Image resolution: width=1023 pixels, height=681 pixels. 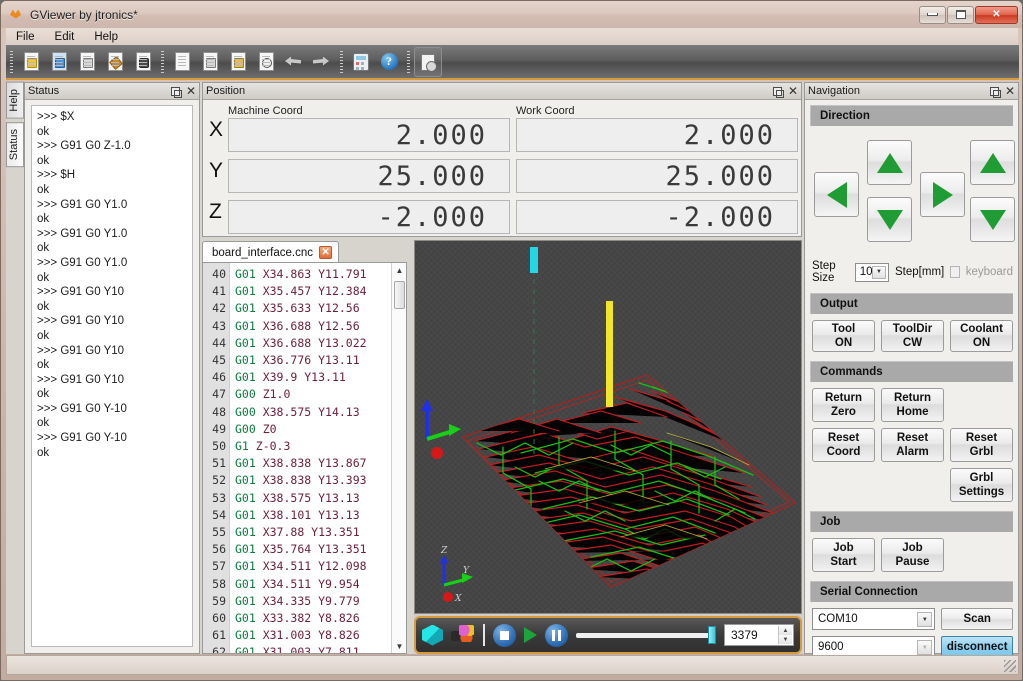 I want to click on pause-button, so click(x=556, y=635).